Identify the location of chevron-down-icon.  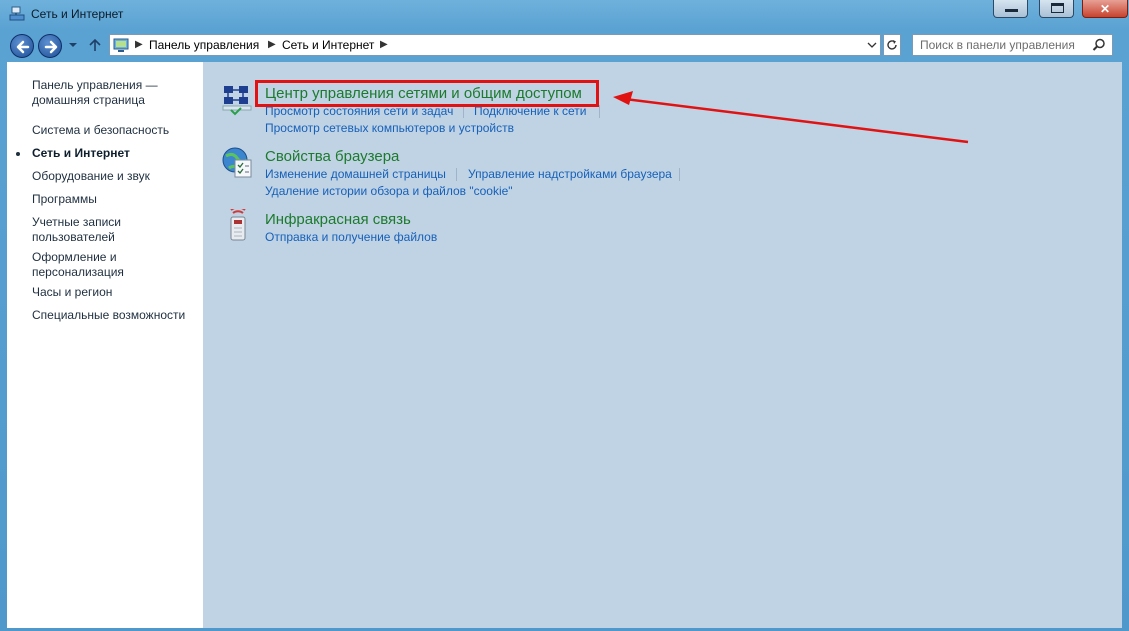
(872, 45).